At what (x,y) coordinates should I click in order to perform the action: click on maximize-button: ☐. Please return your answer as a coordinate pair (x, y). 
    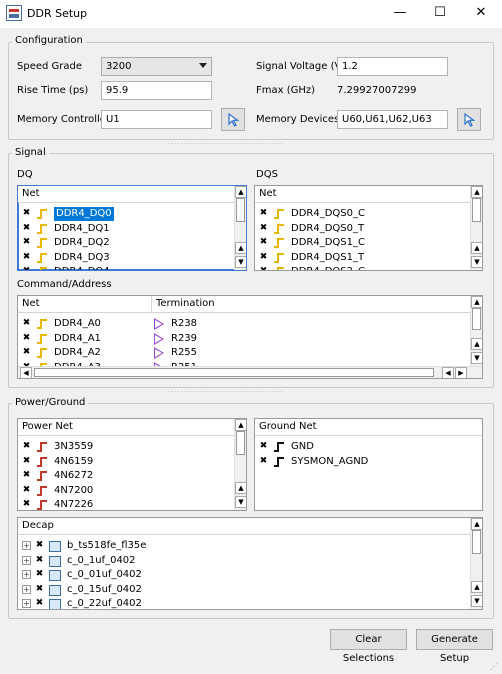
    Looking at the image, I should click on (440, 13).